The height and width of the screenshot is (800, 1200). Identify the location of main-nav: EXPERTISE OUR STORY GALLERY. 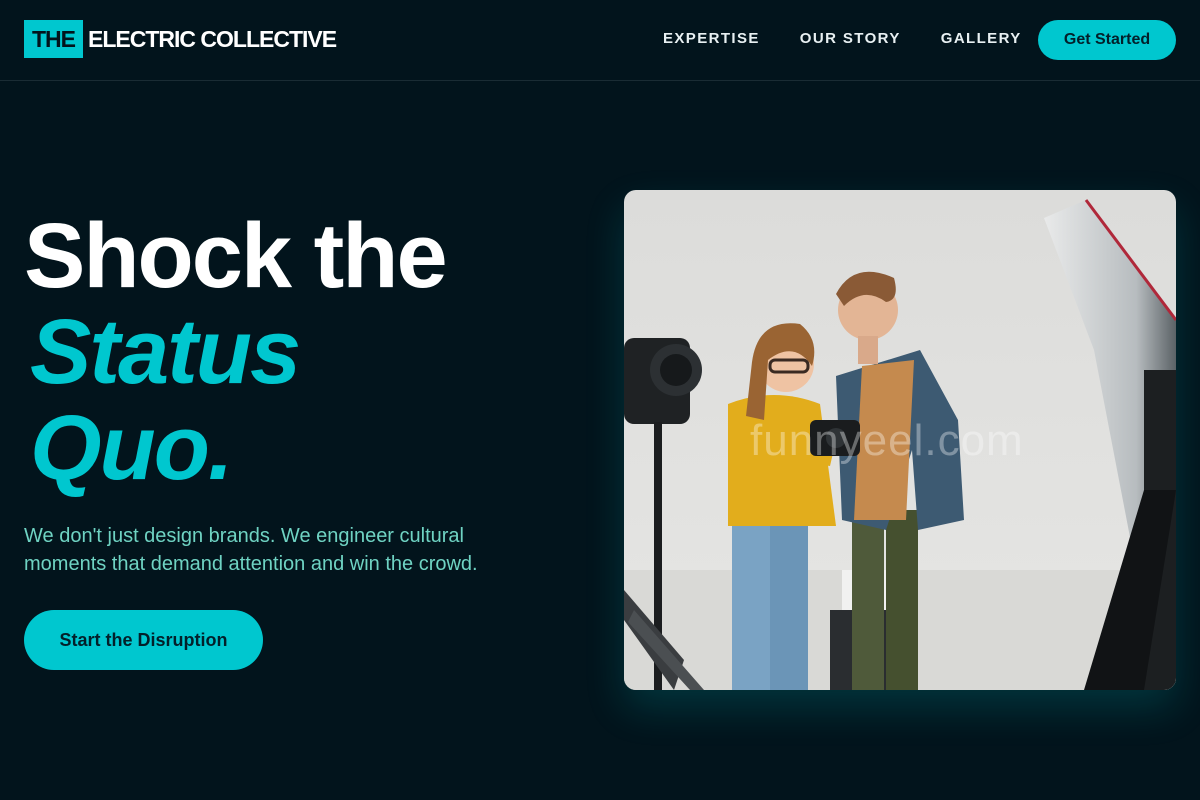
(842, 39).